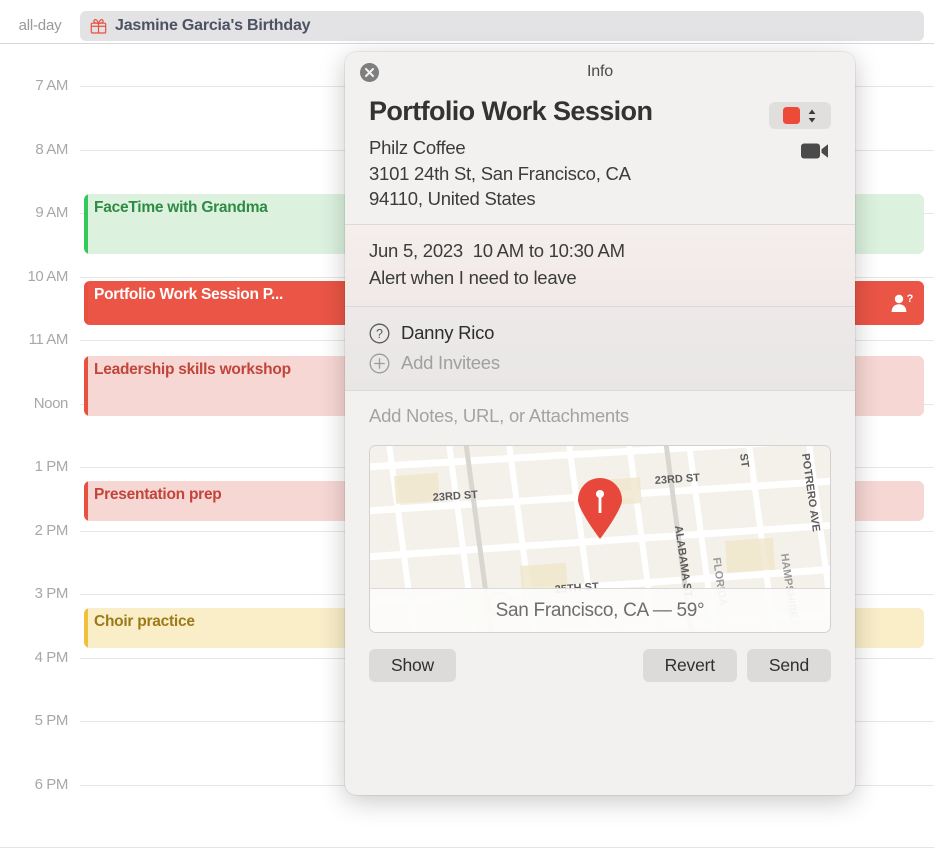  What do you see at coordinates (47, 276) in the screenshot?
I see `hour-label: 10 AM` at bounding box center [47, 276].